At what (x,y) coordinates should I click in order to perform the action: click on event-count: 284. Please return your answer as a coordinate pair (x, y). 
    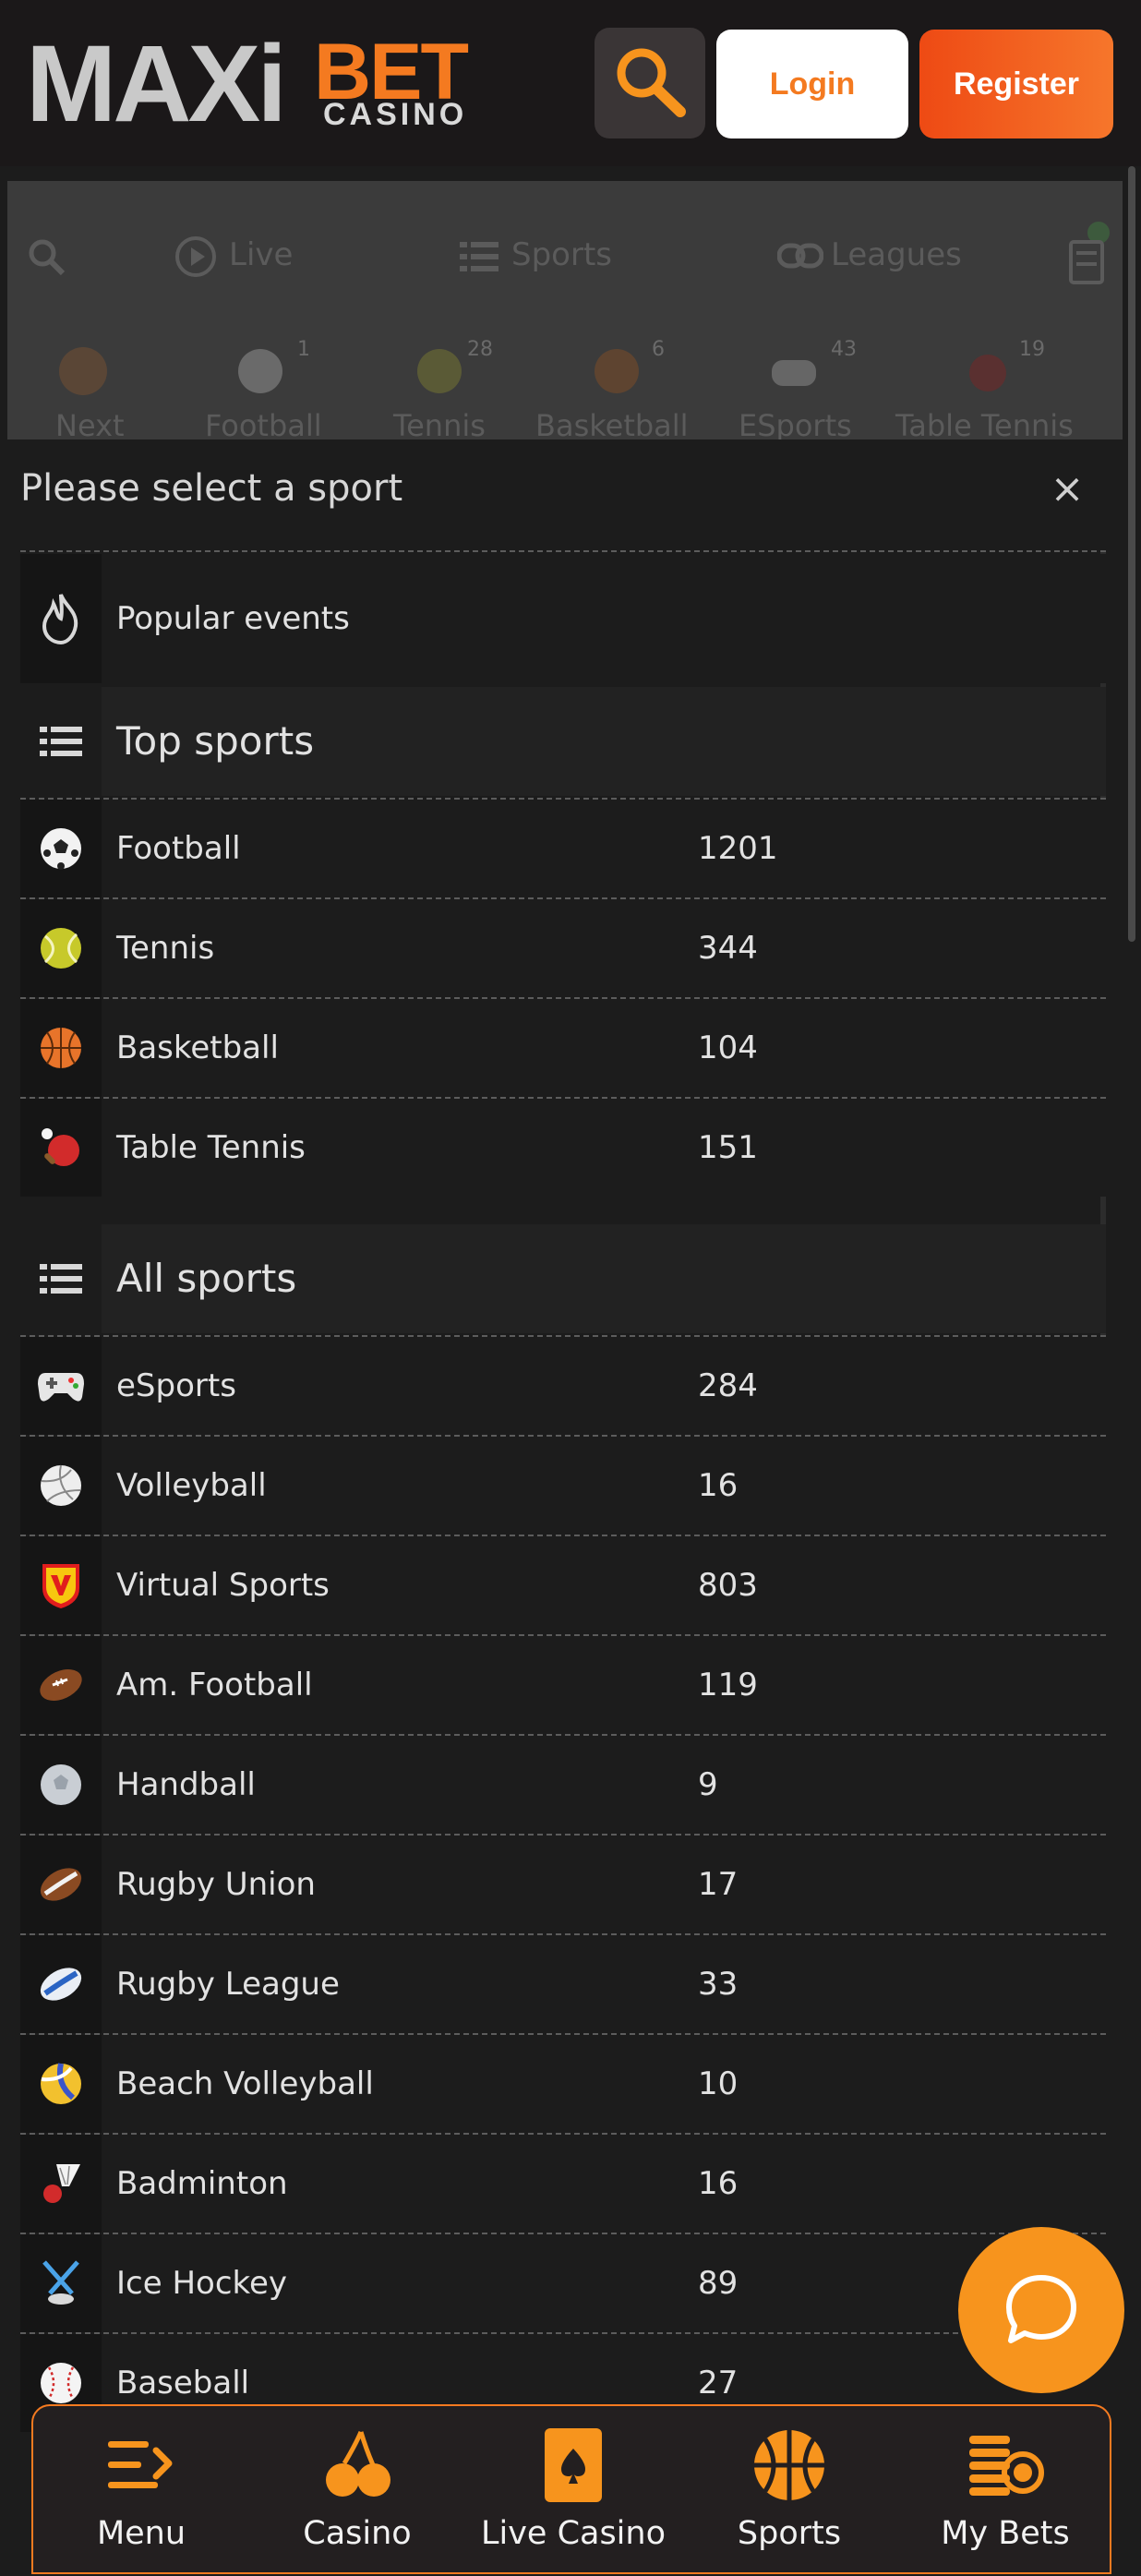
    Looking at the image, I should click on (728, 1385).